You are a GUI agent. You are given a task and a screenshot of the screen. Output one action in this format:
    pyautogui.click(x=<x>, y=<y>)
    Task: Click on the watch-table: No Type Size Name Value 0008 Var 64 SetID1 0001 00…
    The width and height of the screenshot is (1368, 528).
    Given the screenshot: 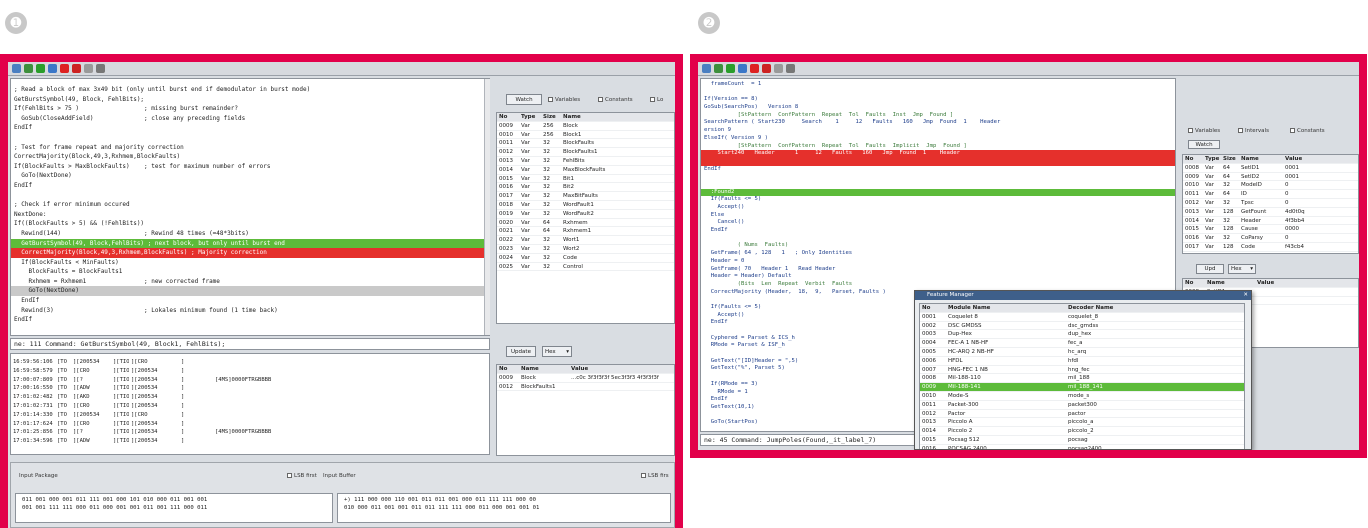 What is the action you would take?
    pyautogui.click(x=1270, y=204)
    